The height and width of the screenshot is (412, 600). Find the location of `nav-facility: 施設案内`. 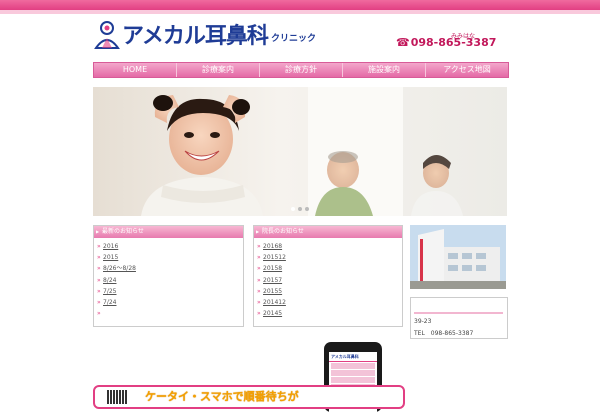

nav-facility: 施設案内 is located at coordinates (384, 70).